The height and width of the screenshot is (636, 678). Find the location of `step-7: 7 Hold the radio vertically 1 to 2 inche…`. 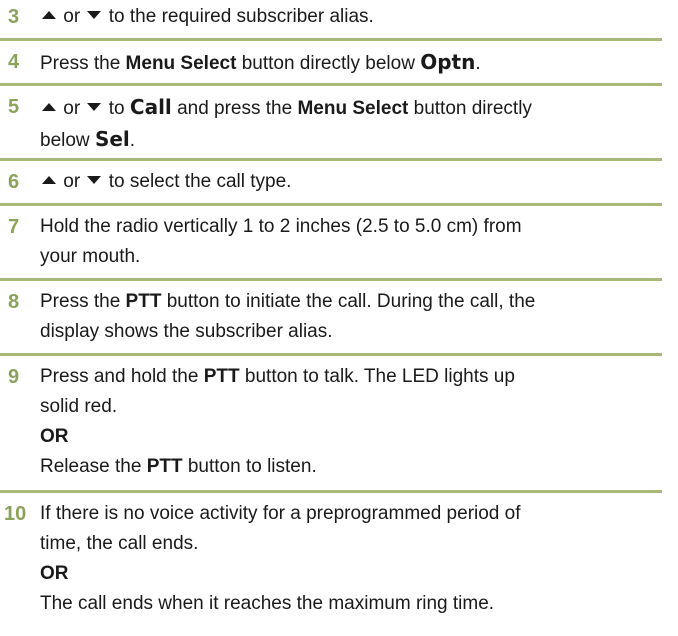

step-7: 7 Hold the radio vertically 1 to 2 inche… is located at coordinates (331, 243).